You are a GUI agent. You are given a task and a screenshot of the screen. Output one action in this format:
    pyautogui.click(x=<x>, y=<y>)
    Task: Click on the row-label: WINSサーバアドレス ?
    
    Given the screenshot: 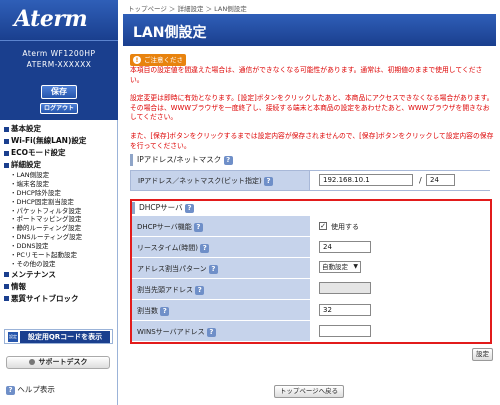 What is the action you would take?
    pyautogui.click(x=176, y=332)
    